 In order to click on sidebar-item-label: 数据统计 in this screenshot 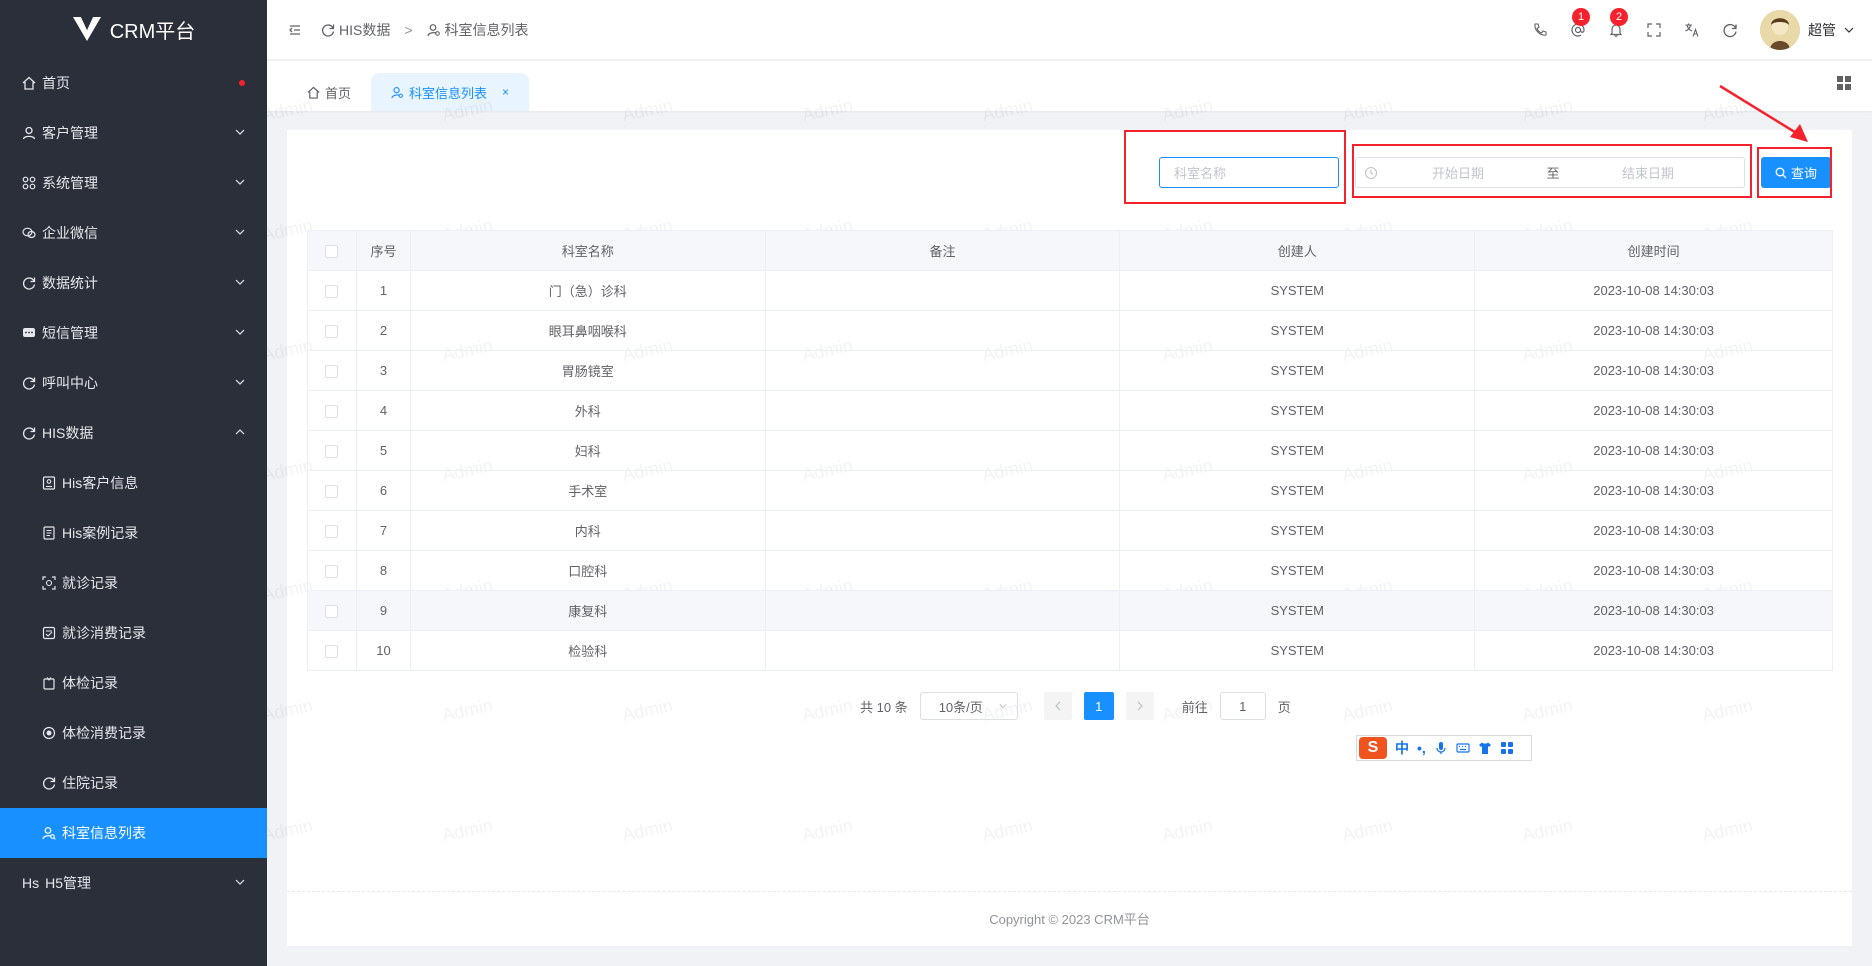, I will do `click(70, 283)`.